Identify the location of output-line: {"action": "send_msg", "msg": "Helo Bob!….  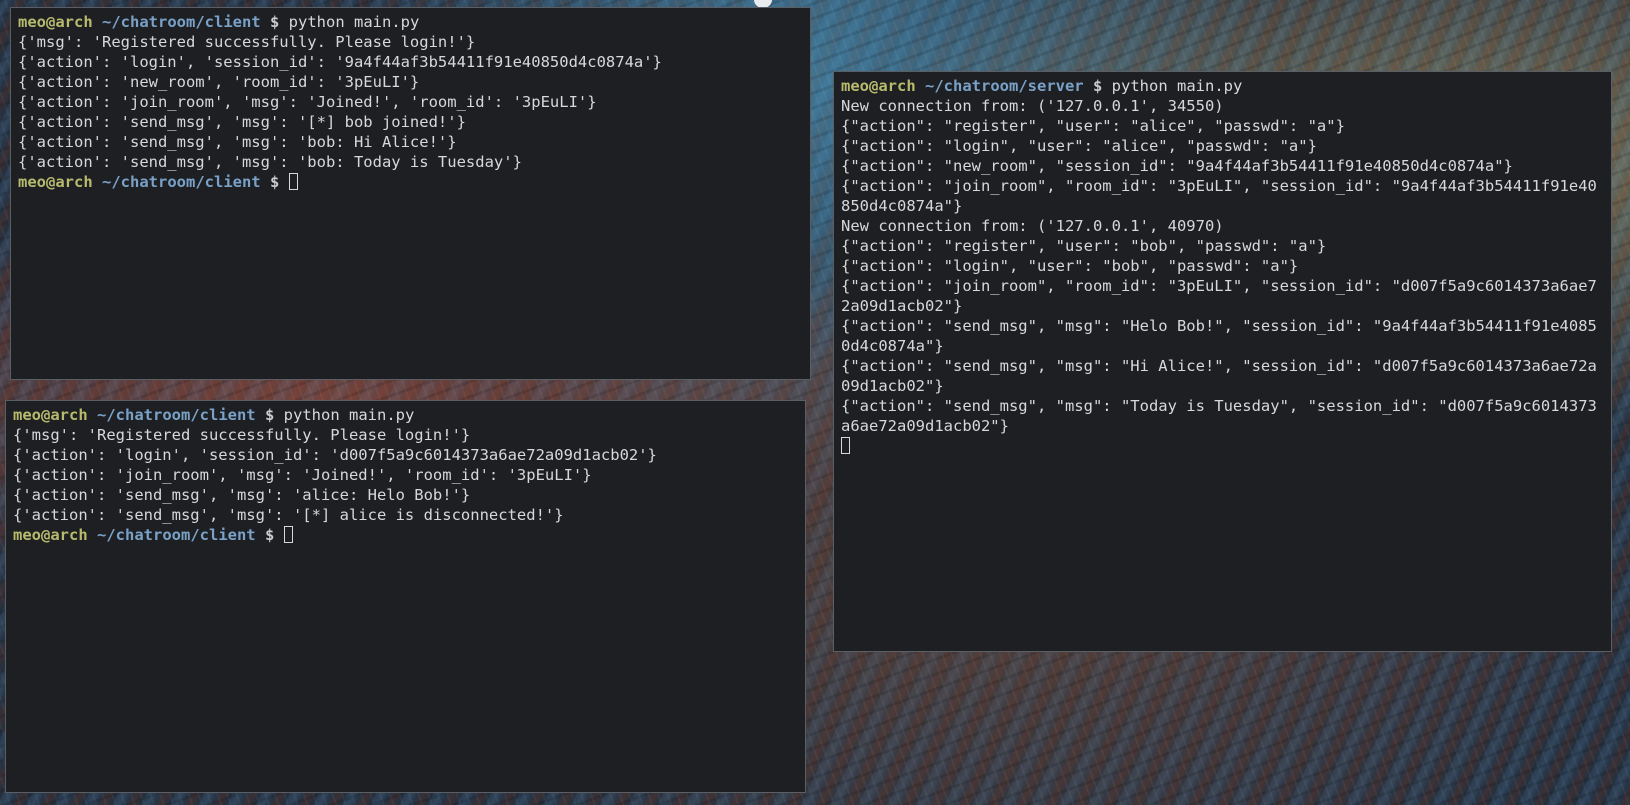
(1219, 336).